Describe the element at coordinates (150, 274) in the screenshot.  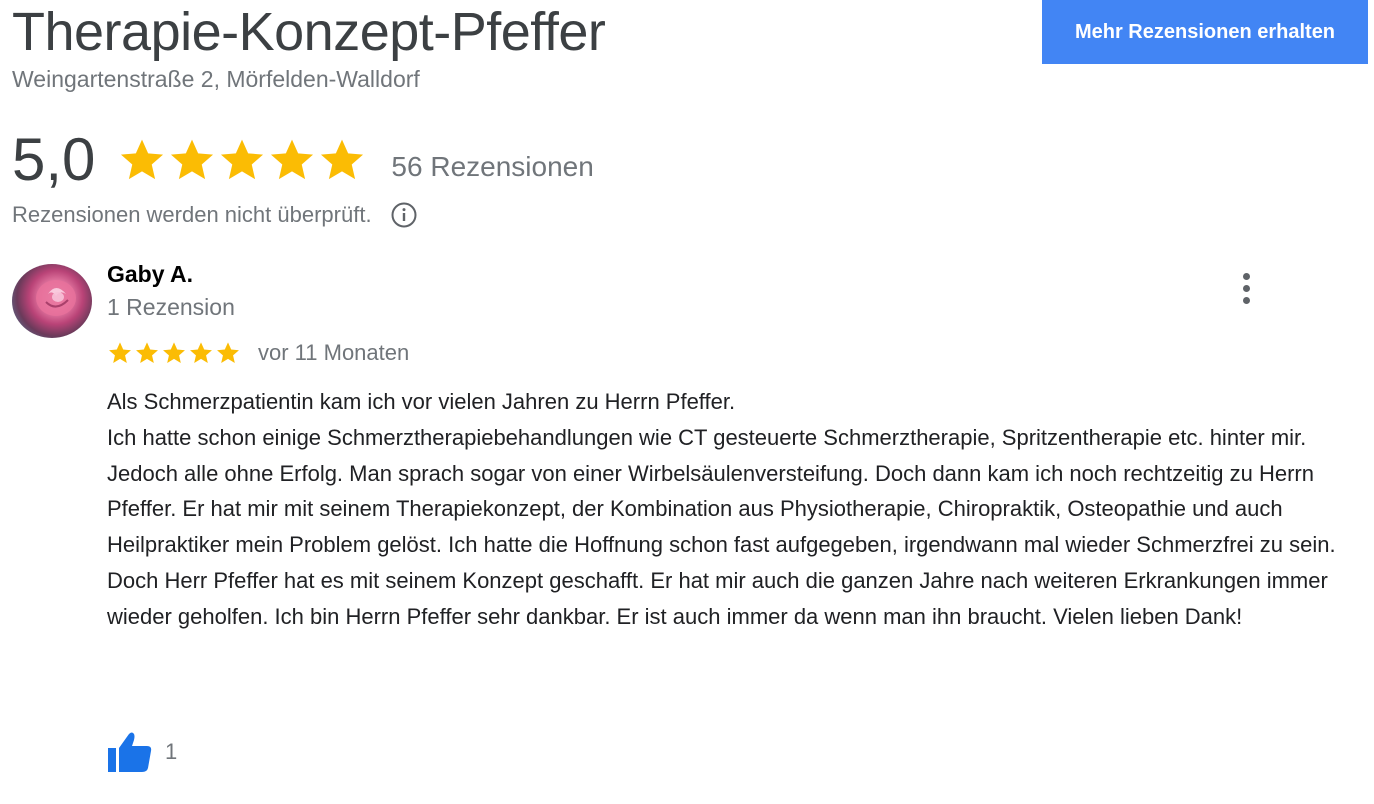
I see `review-author-name: Gaby A.` at that location.